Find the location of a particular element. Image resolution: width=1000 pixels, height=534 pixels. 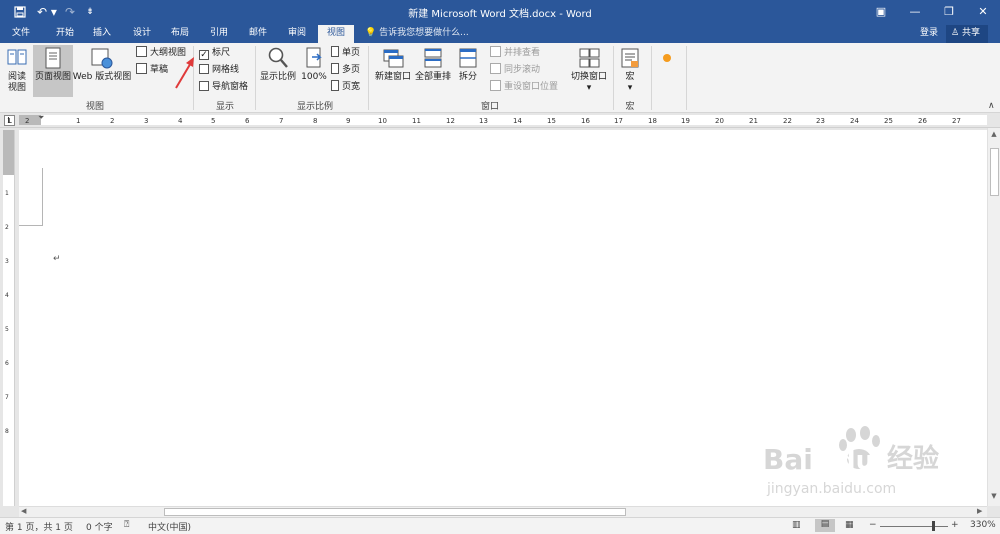

gridlines-checkbox: 网格线 is located at coordinates (219, 70).